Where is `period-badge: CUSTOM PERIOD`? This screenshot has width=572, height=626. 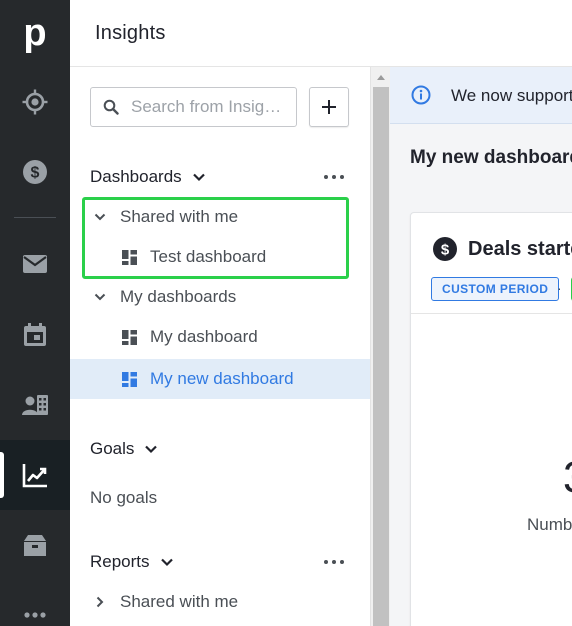
period-badge: CUSTOM PERIOD is located at coordinates (495, 289).